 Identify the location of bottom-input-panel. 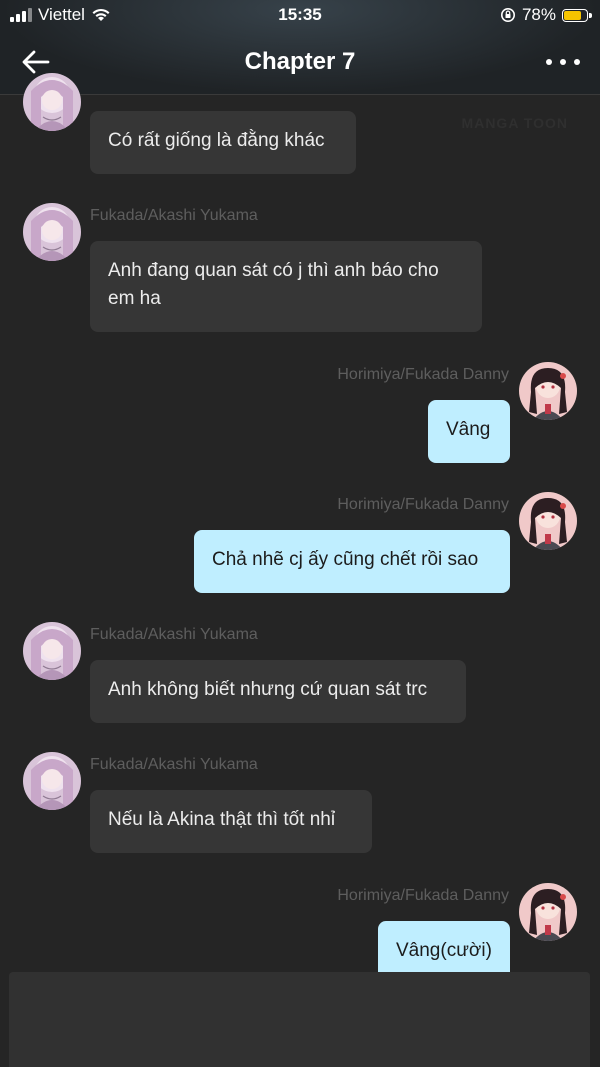
(299, 1019).